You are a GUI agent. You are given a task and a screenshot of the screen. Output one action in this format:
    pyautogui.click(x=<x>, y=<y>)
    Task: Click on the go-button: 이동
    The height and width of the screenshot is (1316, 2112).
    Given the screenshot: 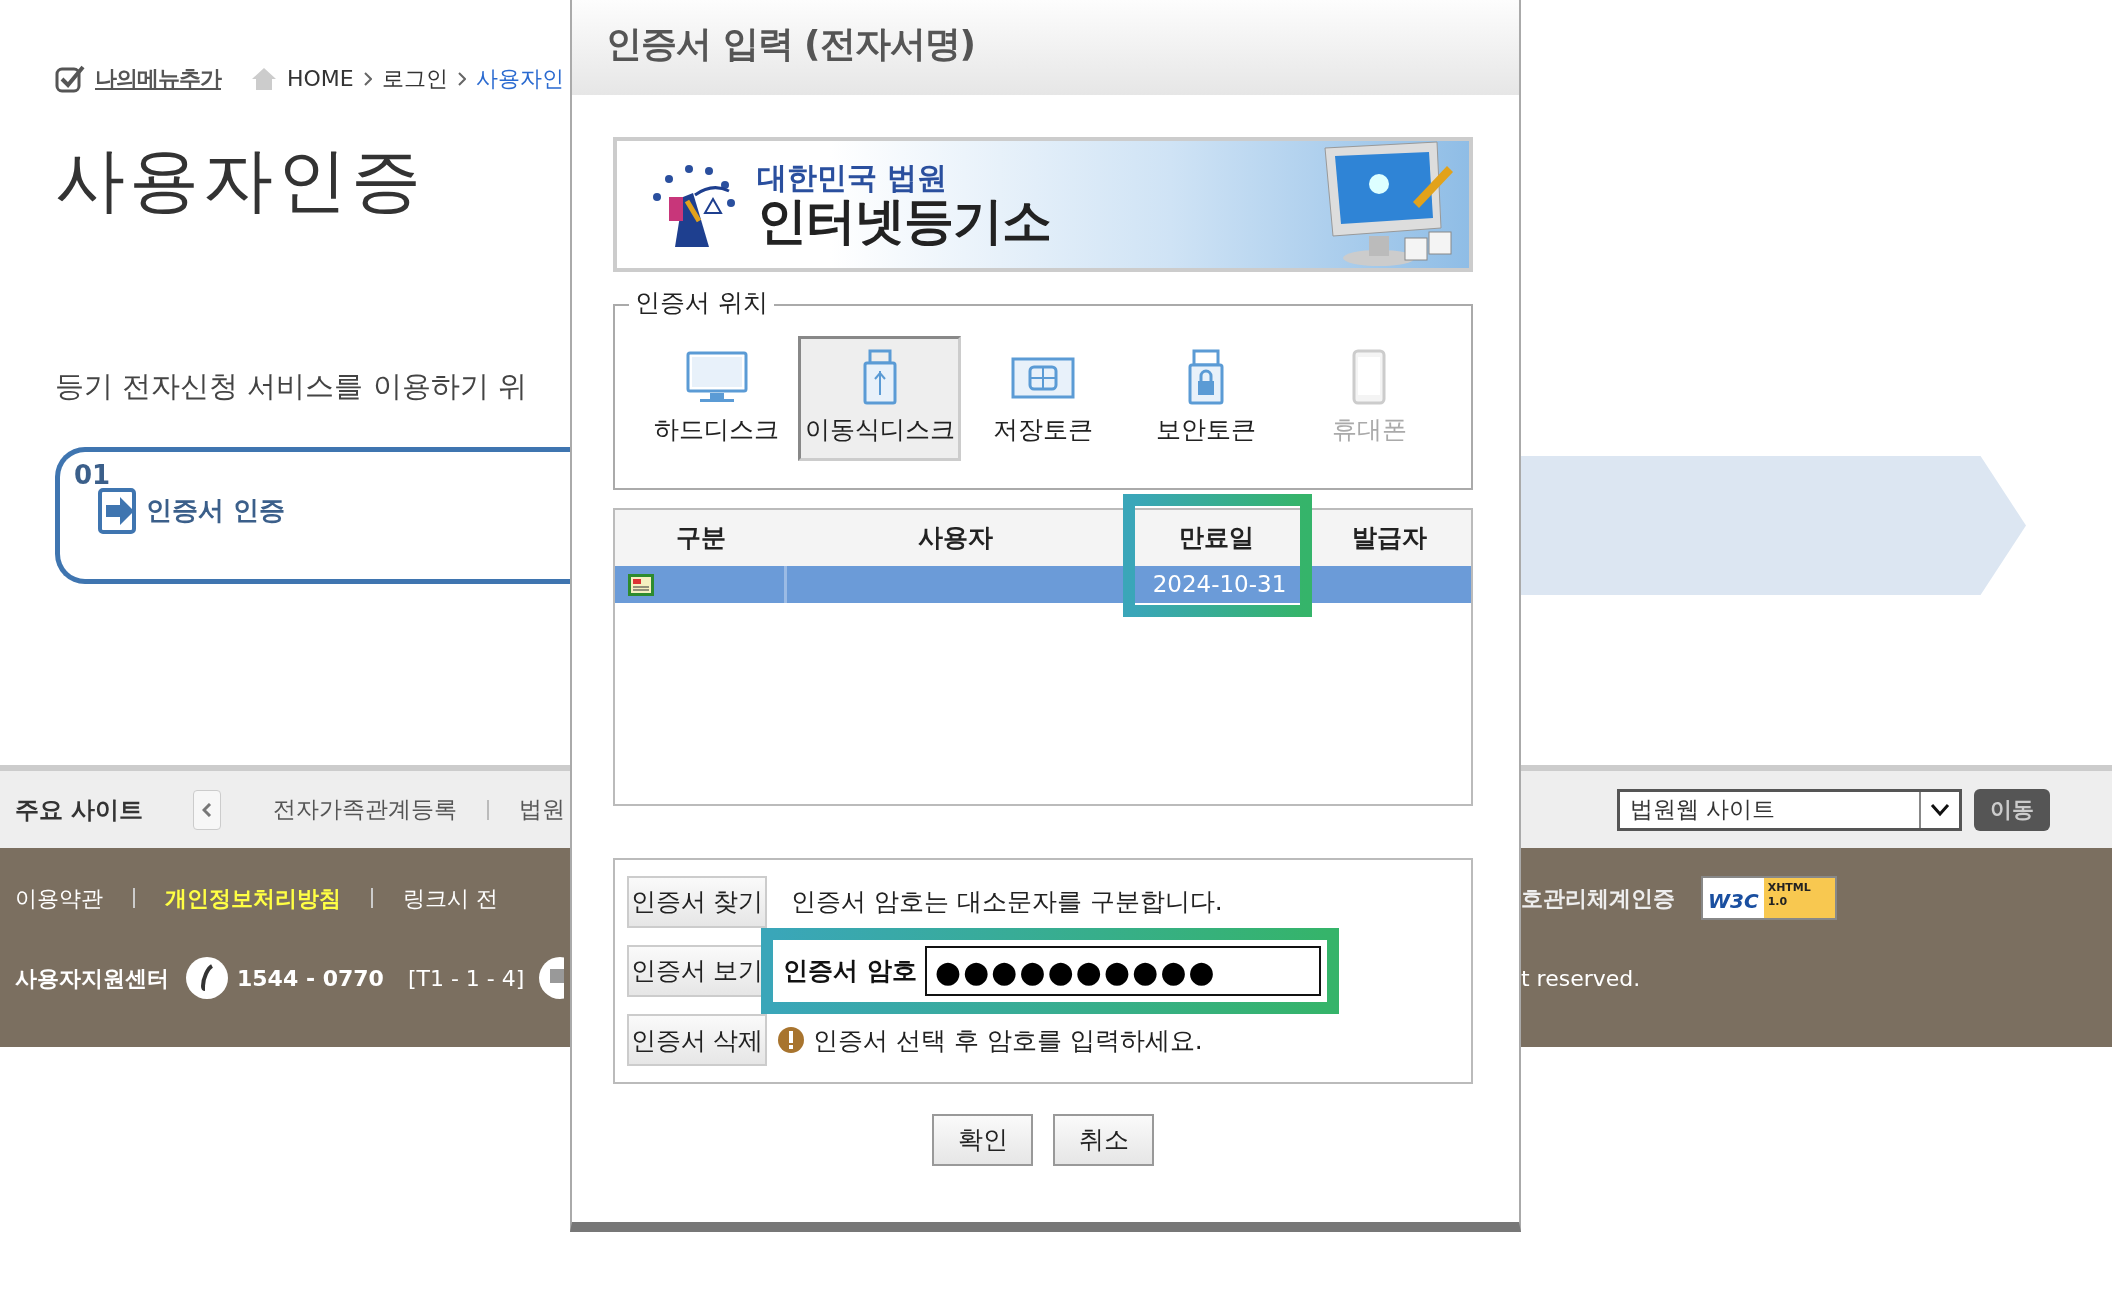 What is the action you would take?
    pyautogui.click(x=2012, y=809)
    